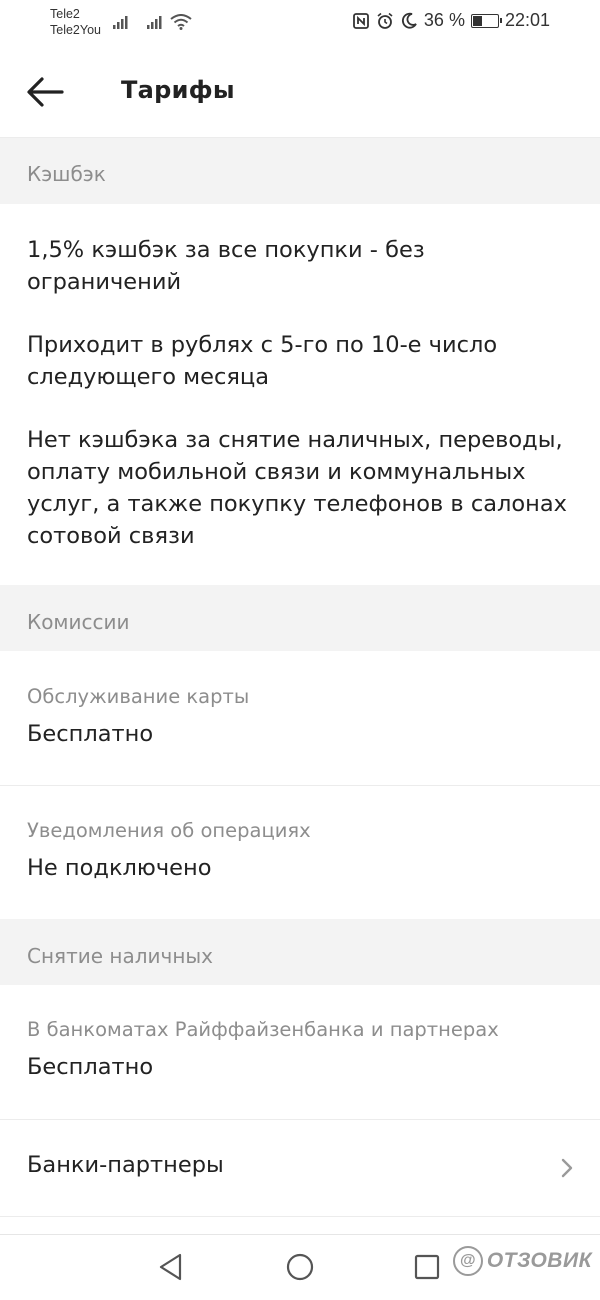 This screenshot has width=600, height=1300. I want to click on section-header-cashback: Кэшбэк, so click(300, 171).